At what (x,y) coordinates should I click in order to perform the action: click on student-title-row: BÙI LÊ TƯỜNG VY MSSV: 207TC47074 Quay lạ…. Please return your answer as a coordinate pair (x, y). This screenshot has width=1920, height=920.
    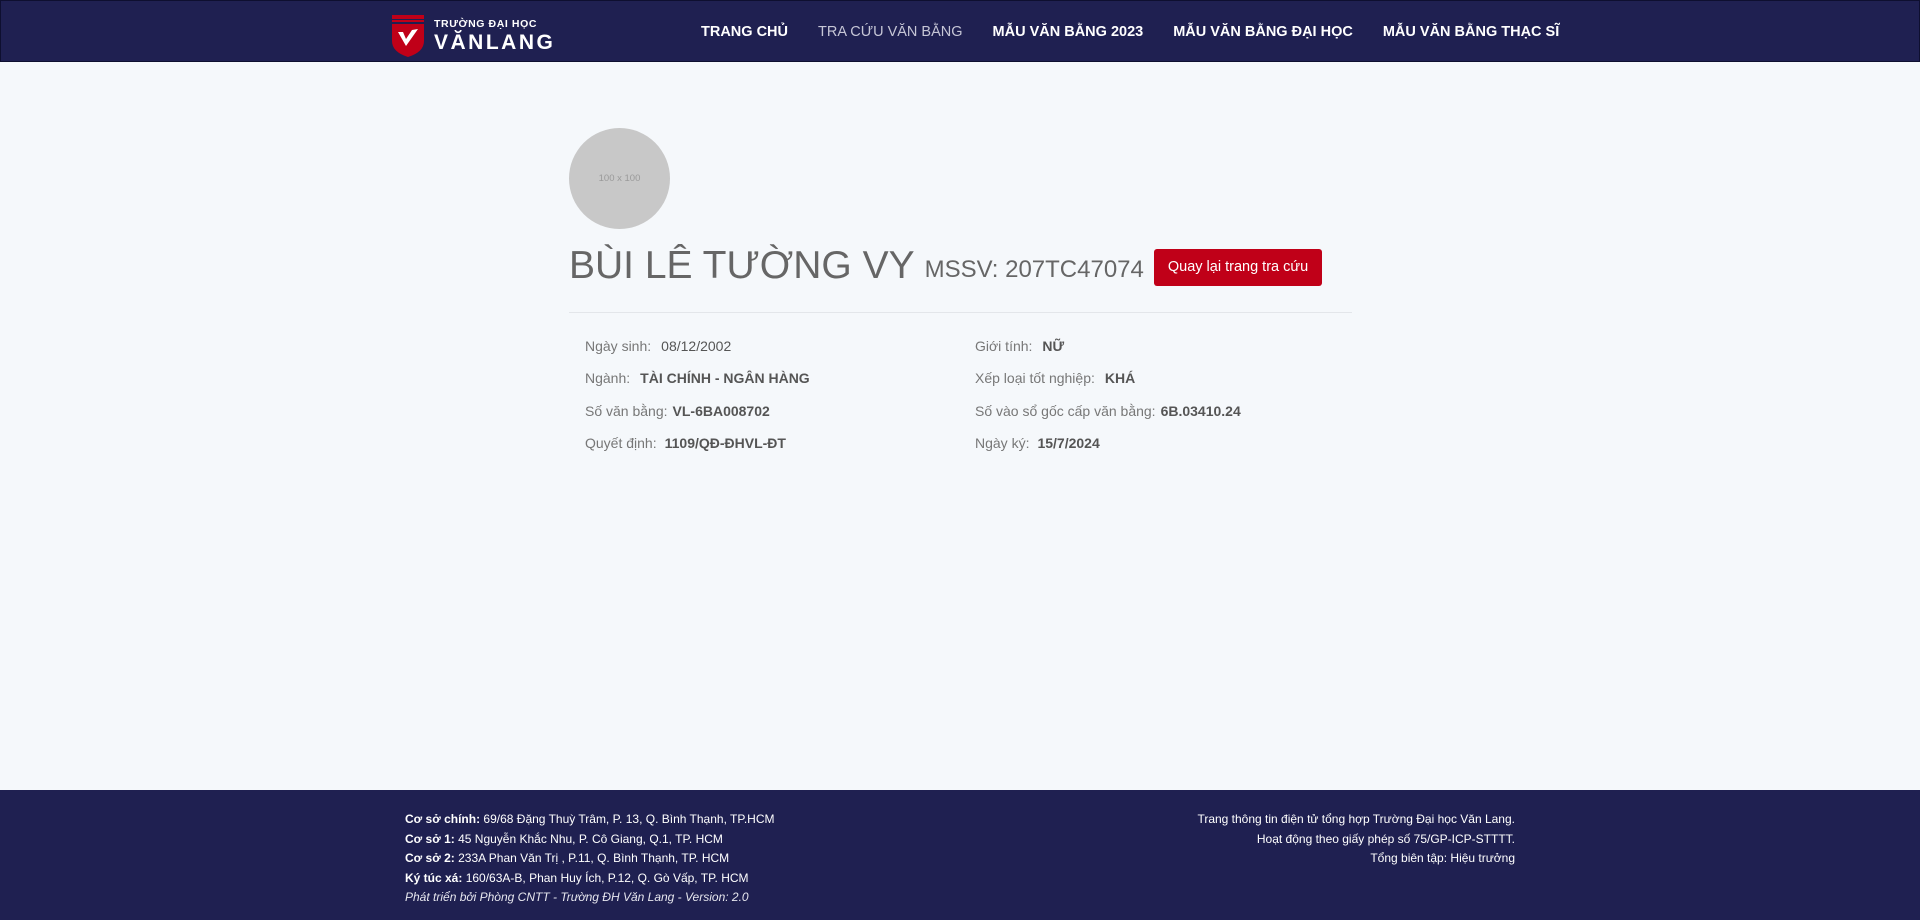
    Looking at the image, I should click on (946, 266).